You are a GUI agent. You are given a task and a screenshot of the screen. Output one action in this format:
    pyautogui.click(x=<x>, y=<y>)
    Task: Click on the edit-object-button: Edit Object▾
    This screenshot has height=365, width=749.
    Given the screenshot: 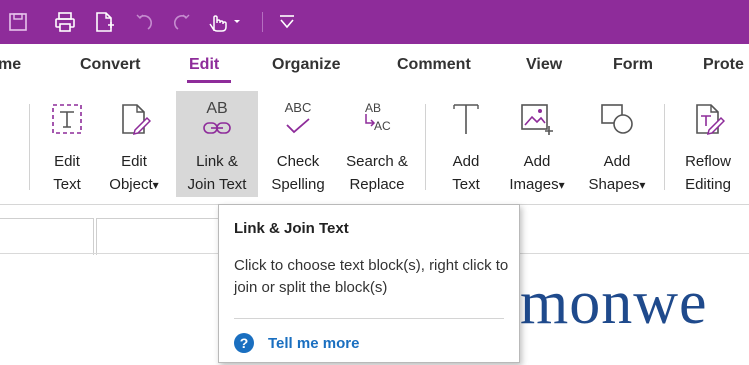 What is the action you would take?
    pyautogui.click(x=134, y=144)
    